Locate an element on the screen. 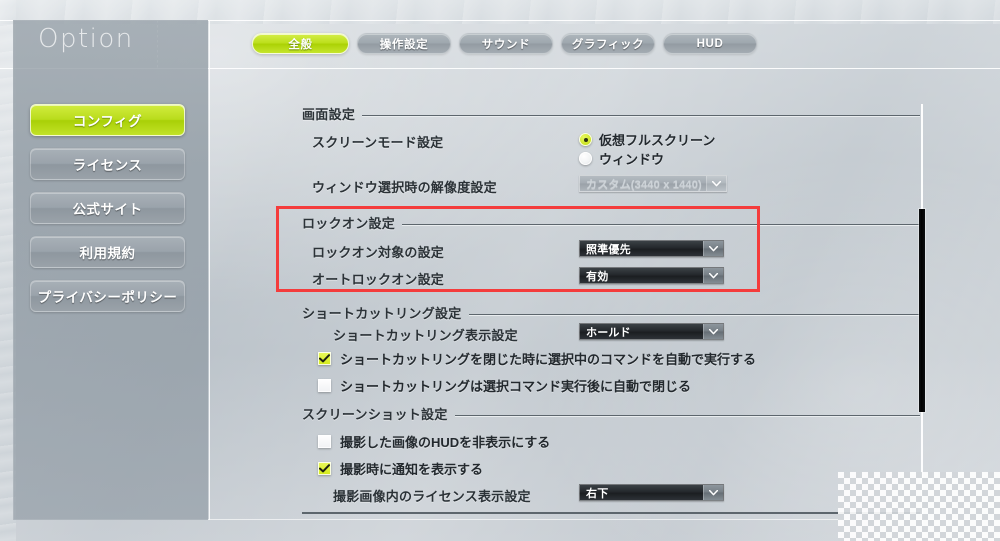 Image resolution: width=1000 pixels, height=541 pixels. dropdown-value: 有効 is located at coordinates (597, 276).